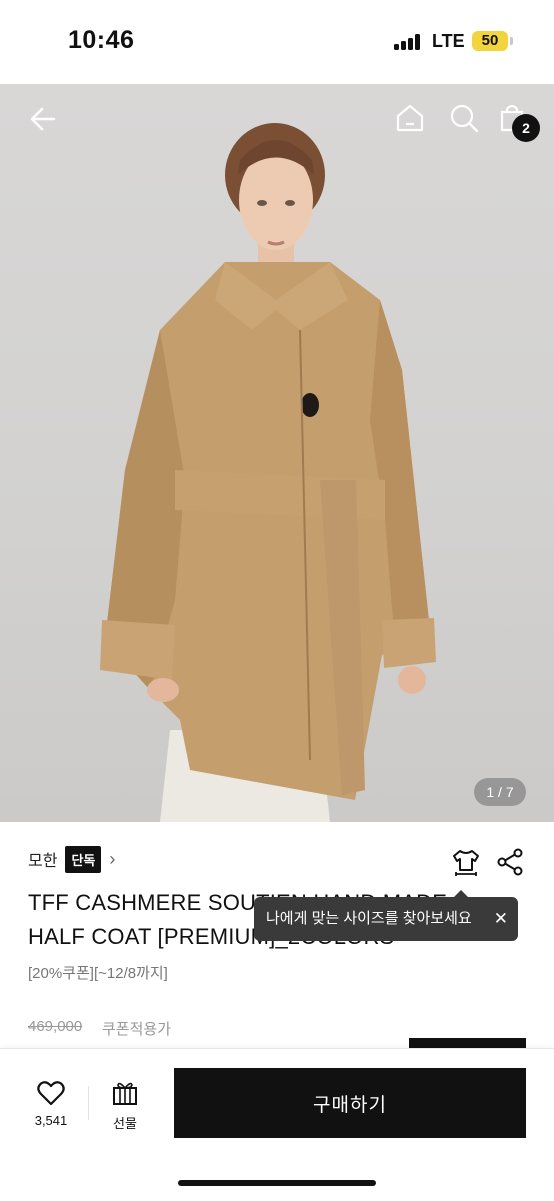  What do you see at coordinates (112, 858) in the screenshot?
I see `chevron-right-icon: ›` at bounding box center [112, 858].